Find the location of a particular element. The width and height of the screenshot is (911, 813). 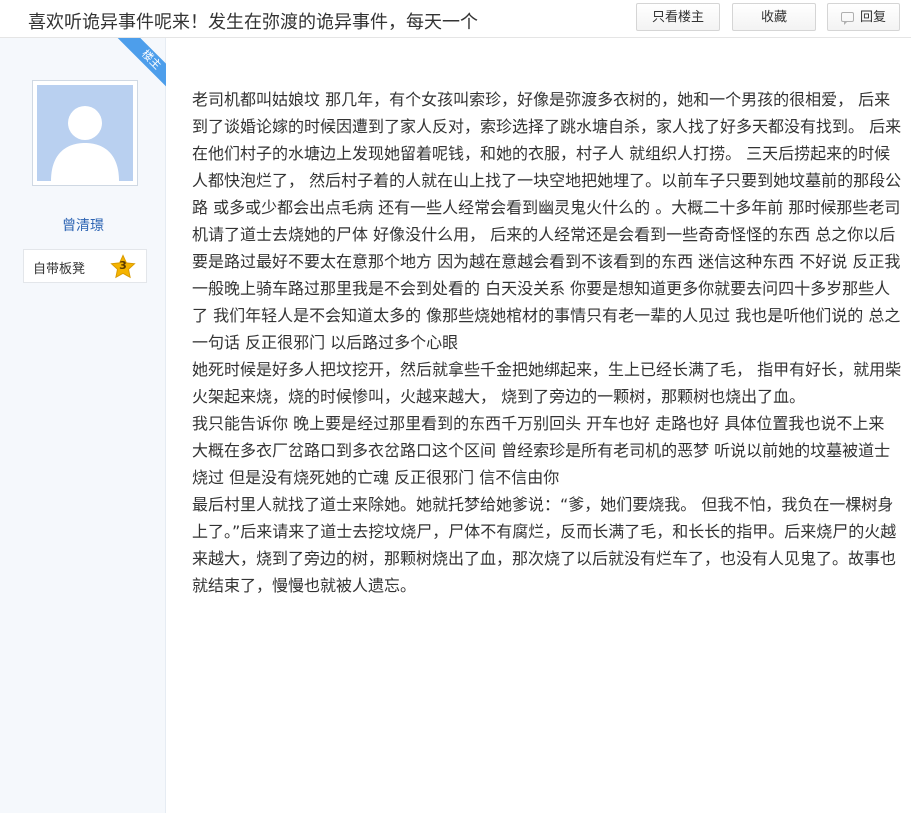

level-badge-label: 自带板凳 is located at coordinates (59, 269).